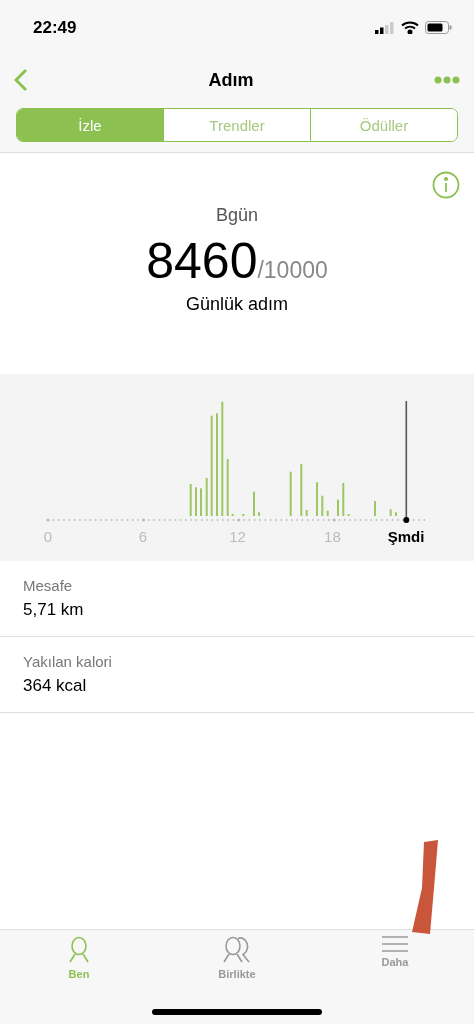 The width and height of the screenshot is (474, 1024). What do you see at coordinates (292, 270) in the screenshot?
I see `step-goal: /10000` at bounding box center [292, 270].